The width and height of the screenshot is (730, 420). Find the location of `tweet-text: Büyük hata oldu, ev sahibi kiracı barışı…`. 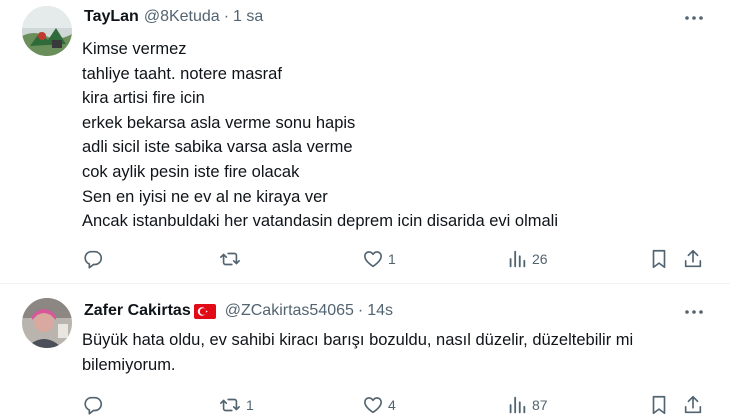

tweet-text: Büyük hata oldu, ev sahibi kiracı barışı… is located at coordinates (357, 352).